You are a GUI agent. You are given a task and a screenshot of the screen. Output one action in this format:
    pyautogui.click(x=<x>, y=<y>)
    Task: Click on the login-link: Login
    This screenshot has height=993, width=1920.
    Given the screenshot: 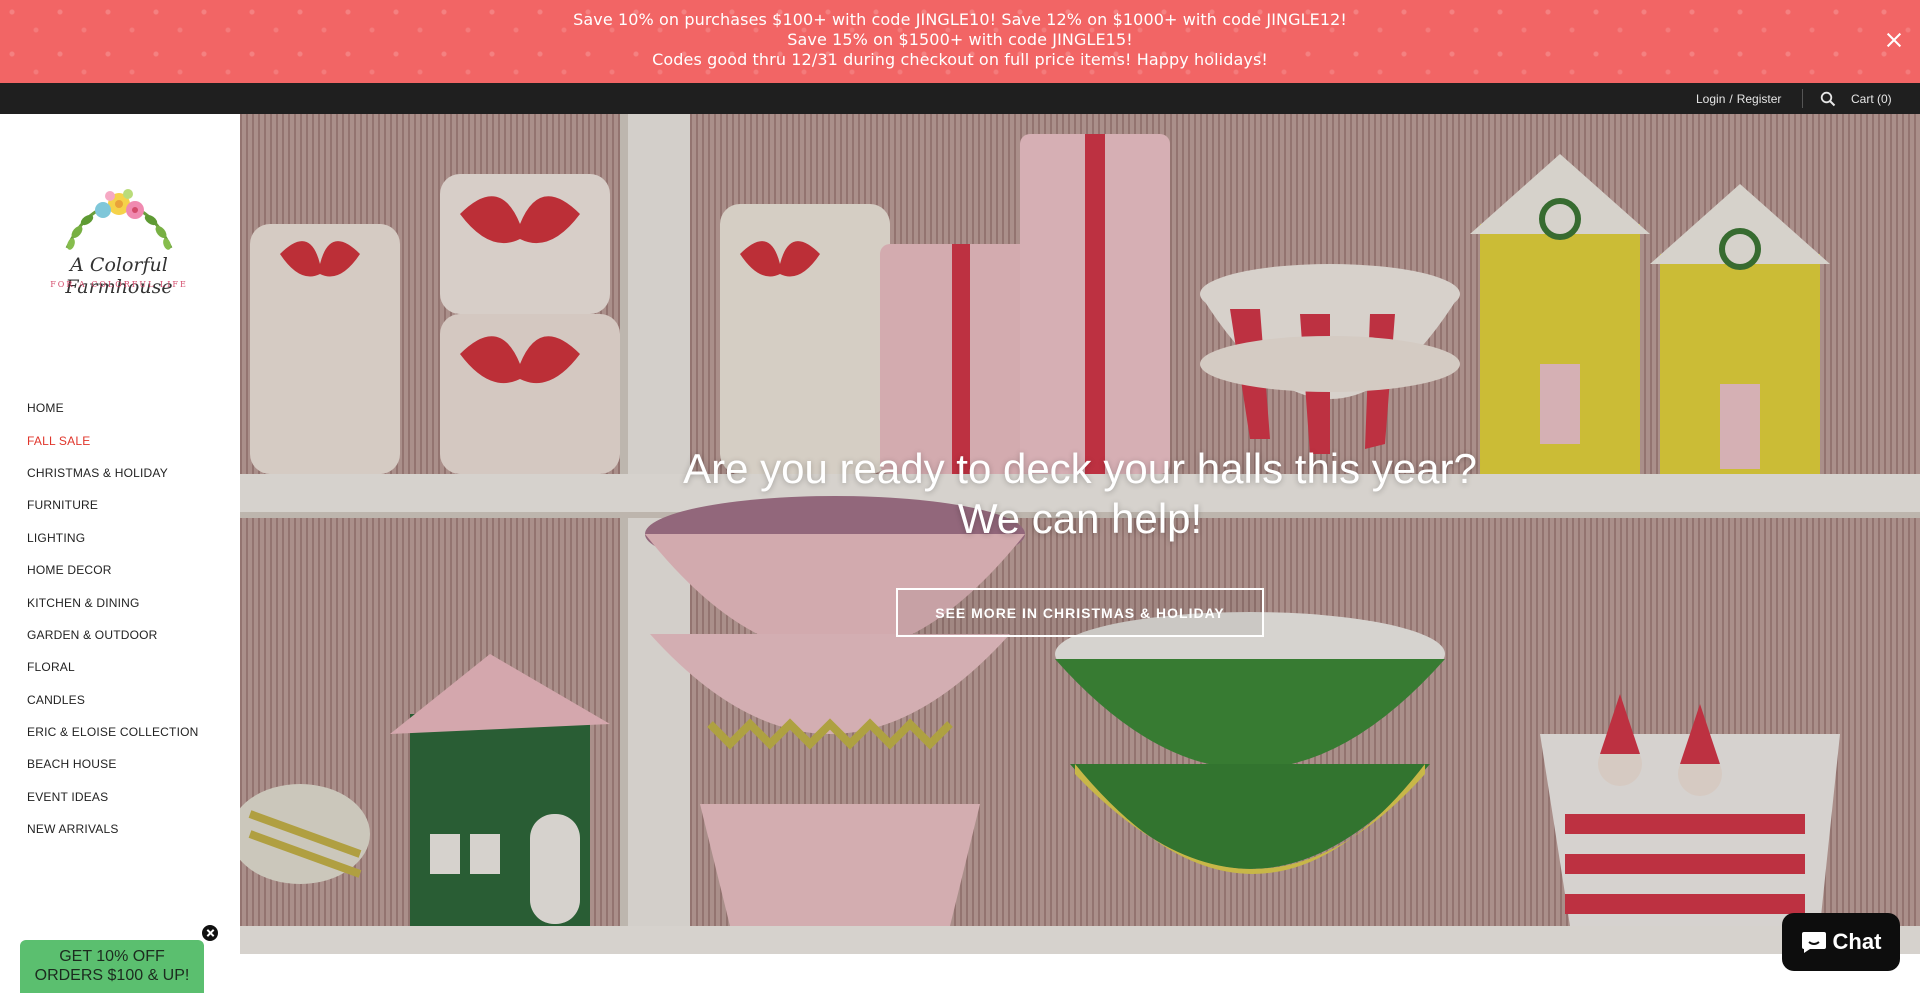 What is the action you would take?
    pyautogui.click(x=1710, y=99)
    